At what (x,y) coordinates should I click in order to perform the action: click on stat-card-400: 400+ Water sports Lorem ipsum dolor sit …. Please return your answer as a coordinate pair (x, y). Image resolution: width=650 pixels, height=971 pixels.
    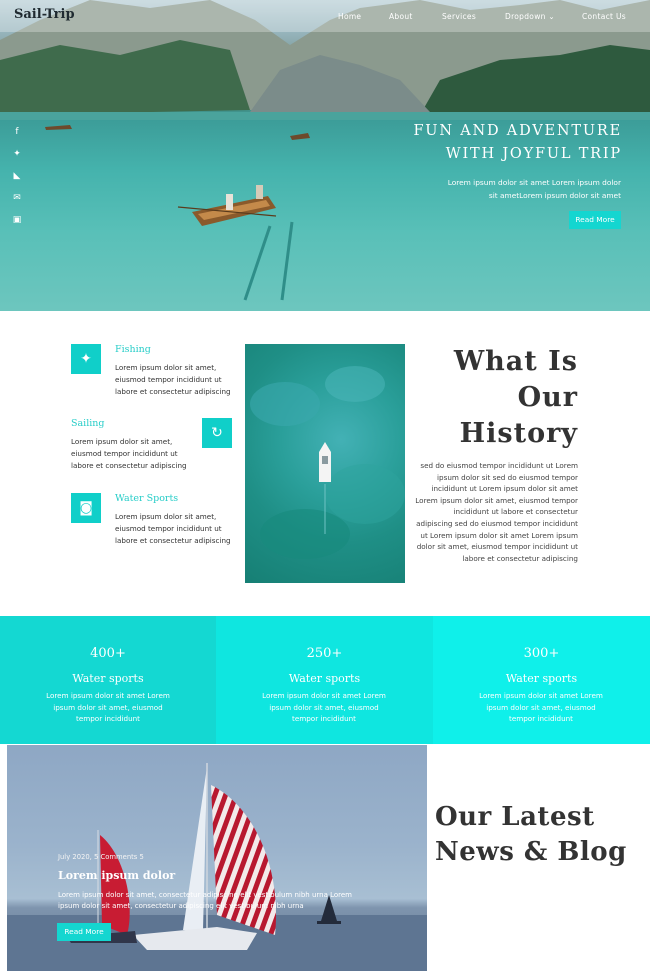
    Looking at the image, I should click on (108, 680).